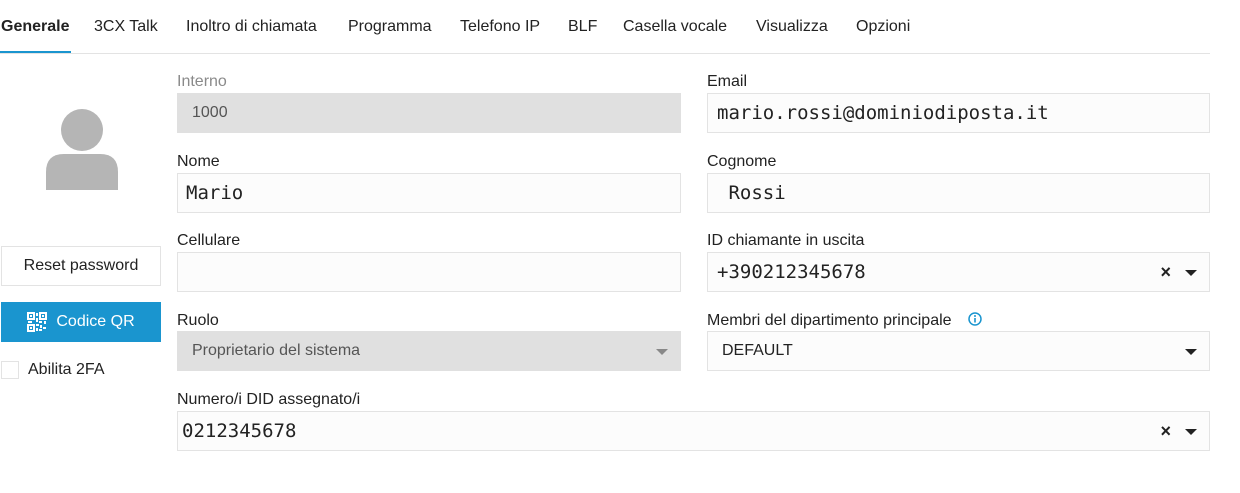 The height and width of the screenshot is (493, 1240). I want to click on id-chiamante-select: +390212345678 ×, so click(958, 272).